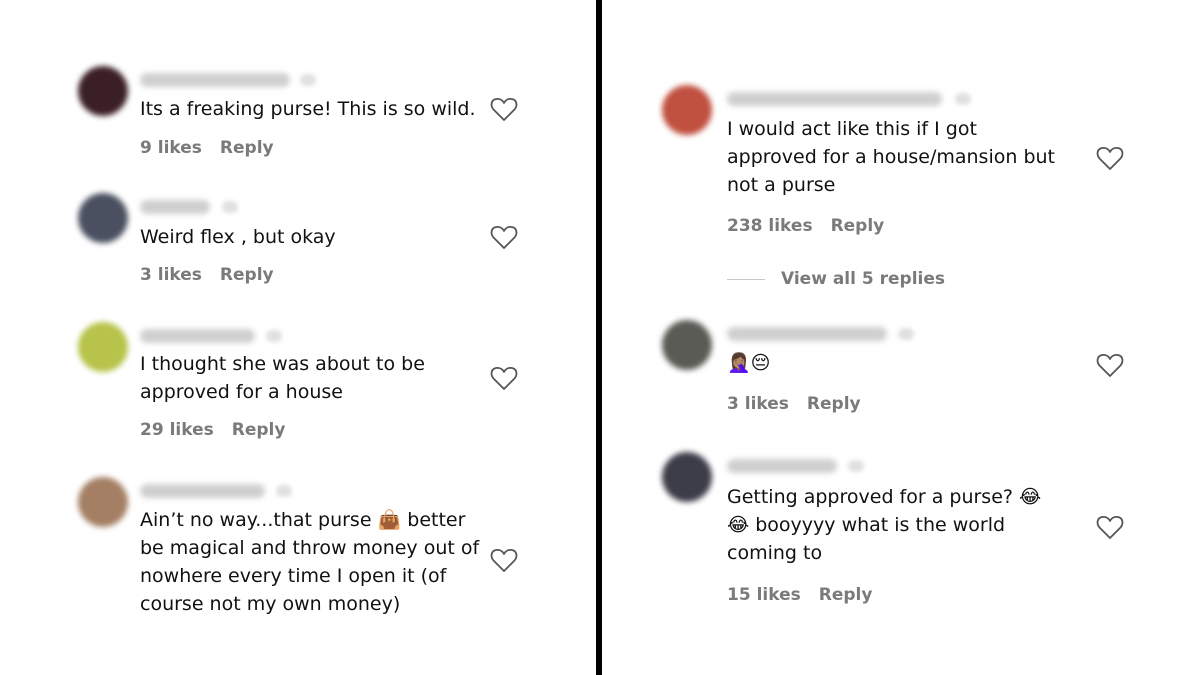 The width and height of the screenshot is (1200, 675). I want to click on likes-count: 9 likes, so click(171, 148).